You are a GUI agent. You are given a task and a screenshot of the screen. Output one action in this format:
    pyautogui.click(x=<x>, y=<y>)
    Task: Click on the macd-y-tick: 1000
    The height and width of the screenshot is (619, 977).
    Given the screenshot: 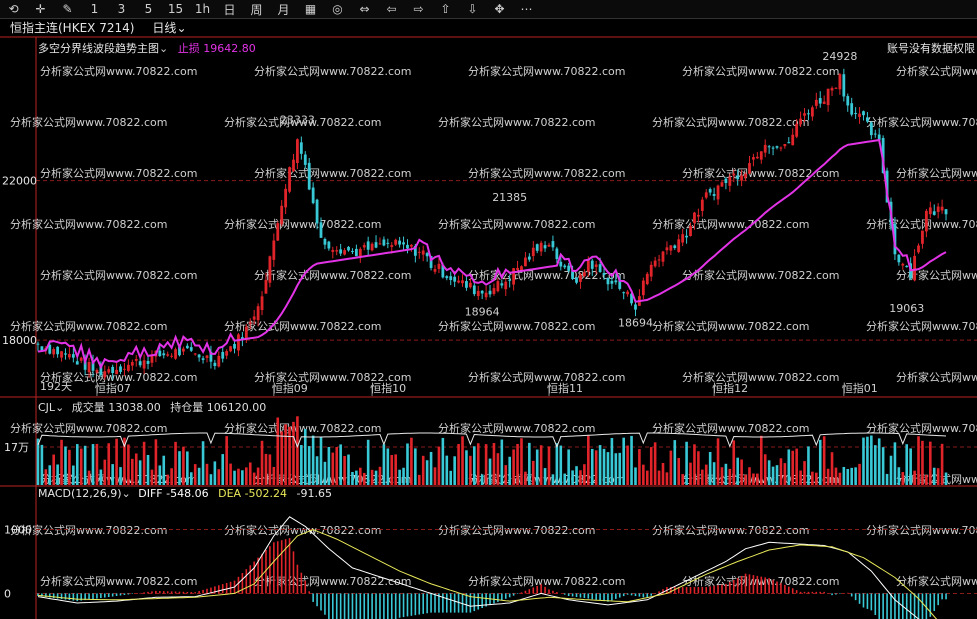 What is the action you would take?
    pyautogui.click(x=18, y=530)
    